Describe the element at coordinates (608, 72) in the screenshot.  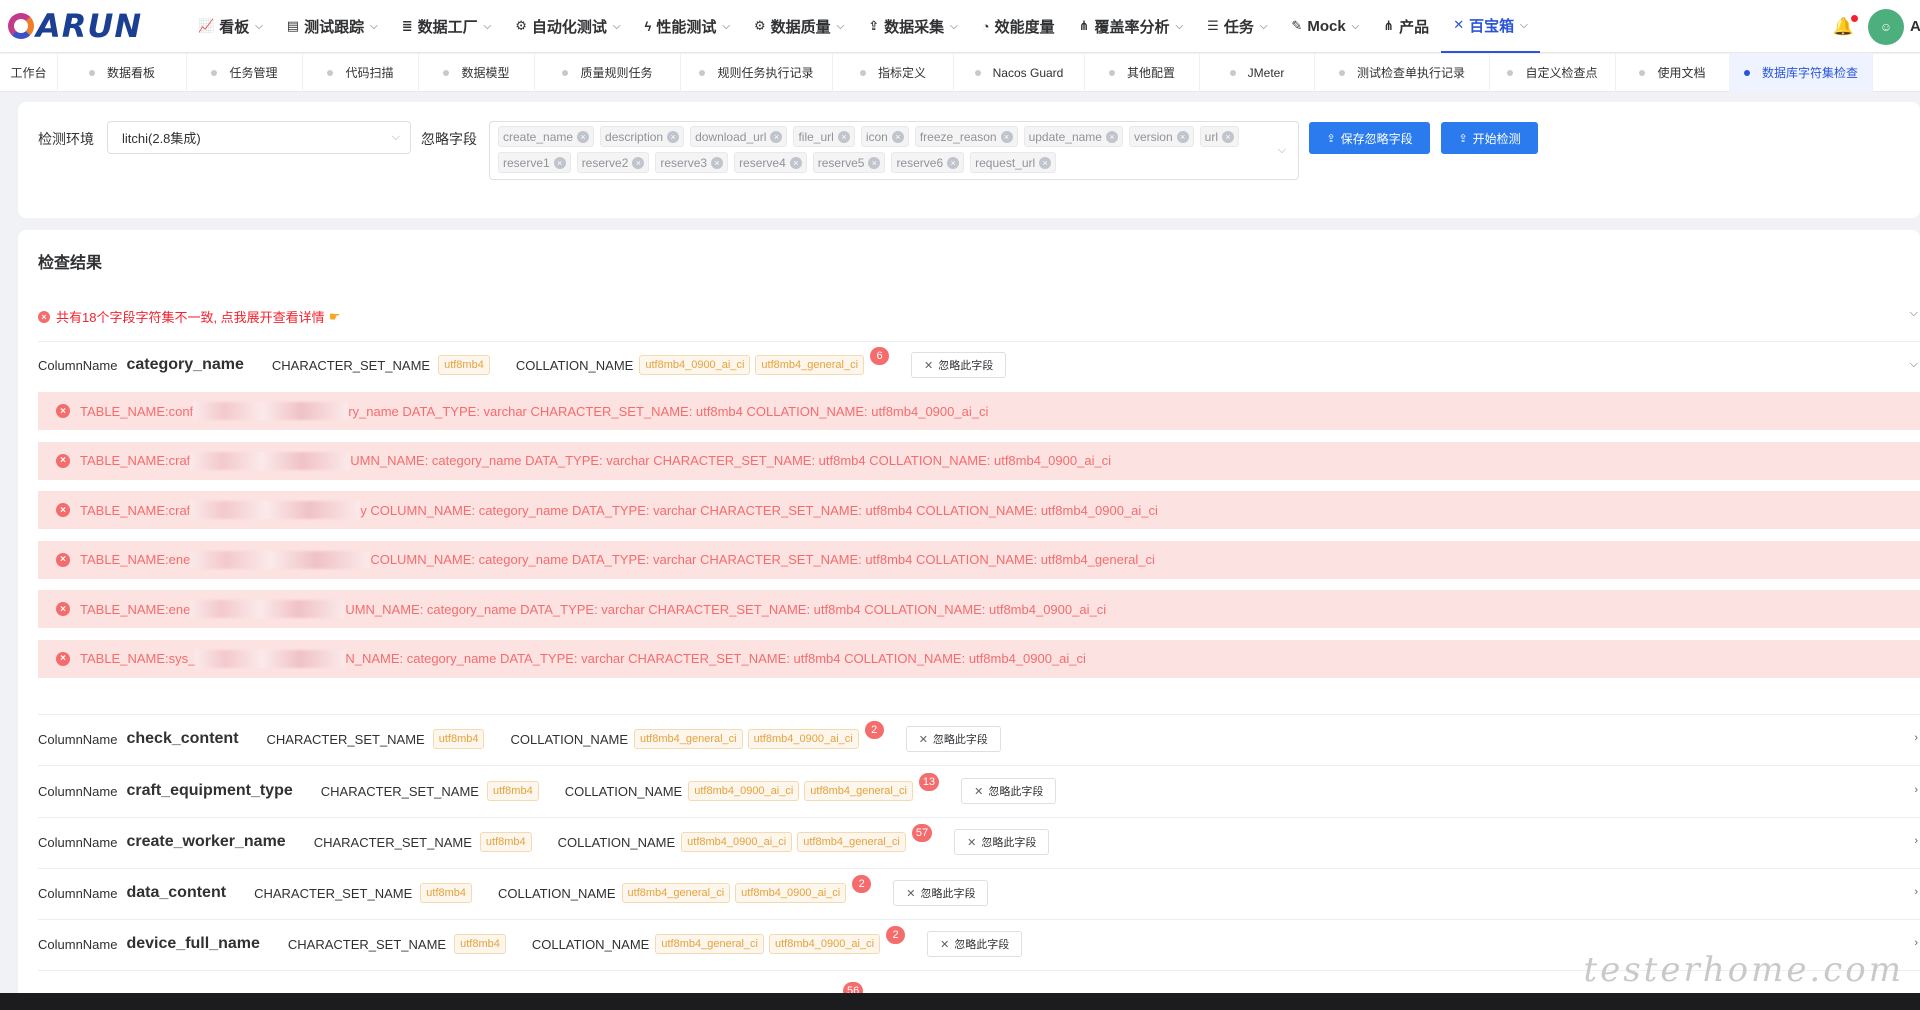
I see `tab: 质量规则任务` at that location.